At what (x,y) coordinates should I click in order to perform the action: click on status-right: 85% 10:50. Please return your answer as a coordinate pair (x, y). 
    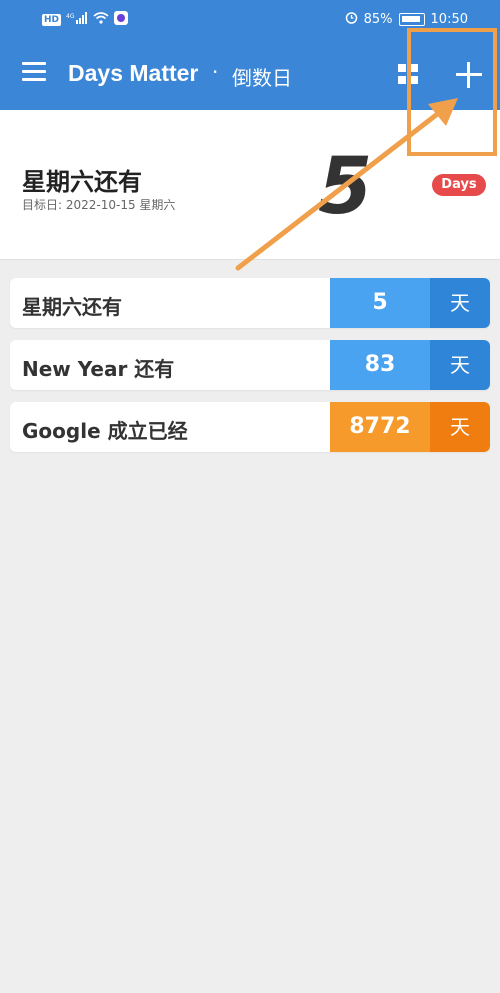
    Looking at the image, I should click on (406, 19).